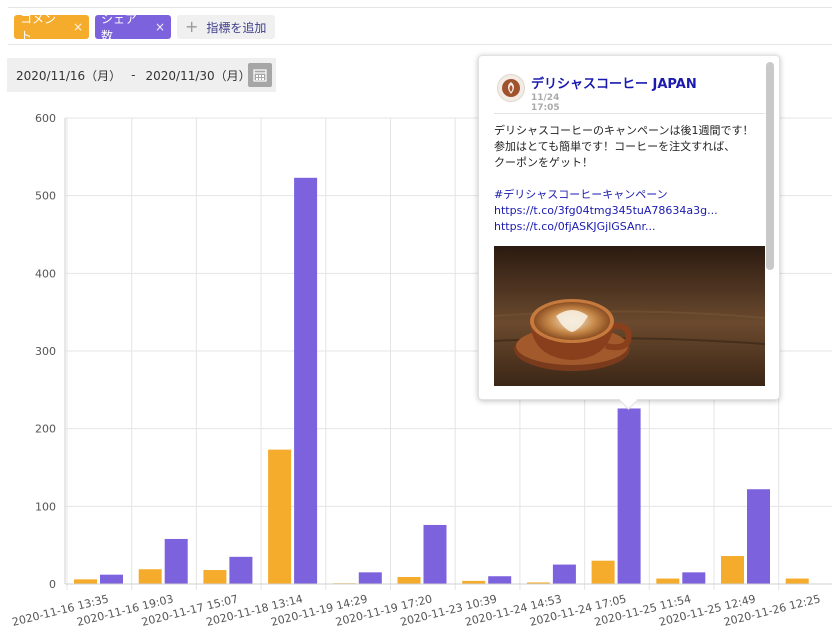 This screenshot has width=832, height=642. Describe the element at coordinates (543, 162) in the screenshot. I see `tooltip-line: クーポンをゲット！` at that location.